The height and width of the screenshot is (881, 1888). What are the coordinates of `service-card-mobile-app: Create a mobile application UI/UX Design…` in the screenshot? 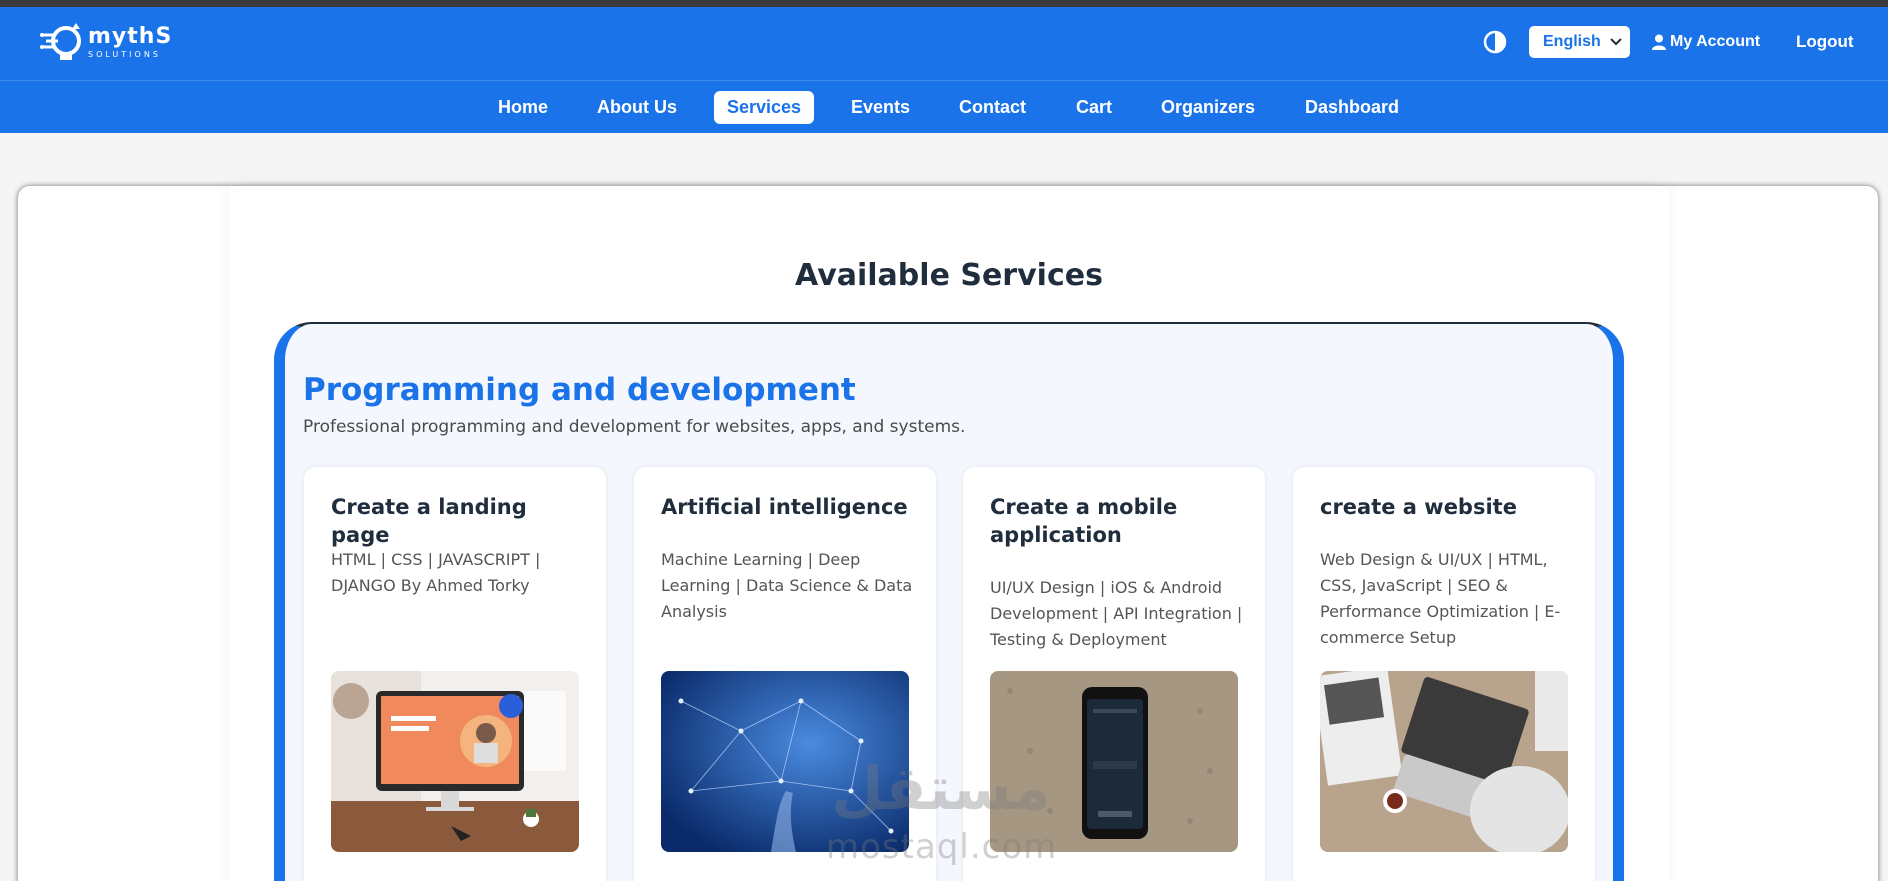 It's located at (1114, 674).